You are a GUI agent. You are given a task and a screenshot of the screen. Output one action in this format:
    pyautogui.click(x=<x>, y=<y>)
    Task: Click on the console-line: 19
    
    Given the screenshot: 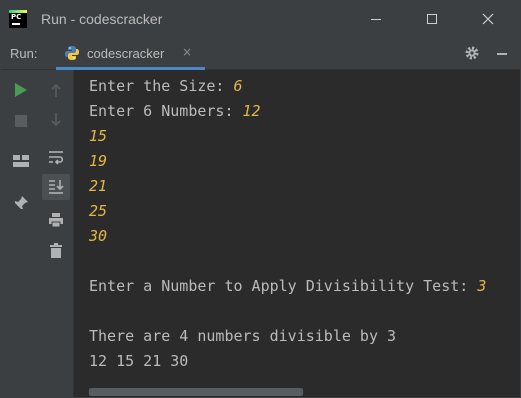 What is the action you would take?
    pyautogui.click(x=98, y=161)
    